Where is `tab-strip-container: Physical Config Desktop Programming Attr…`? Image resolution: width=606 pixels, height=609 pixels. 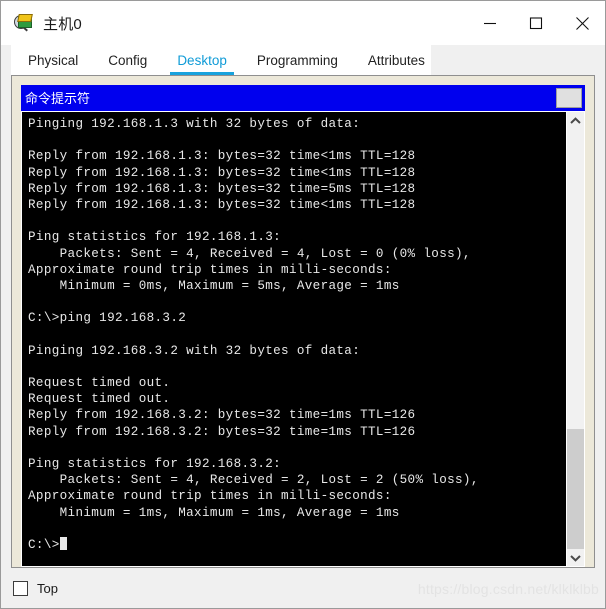
tab-strip-container: Physical Config Desktop Programming Attr… is located at coordinates (303, 60).